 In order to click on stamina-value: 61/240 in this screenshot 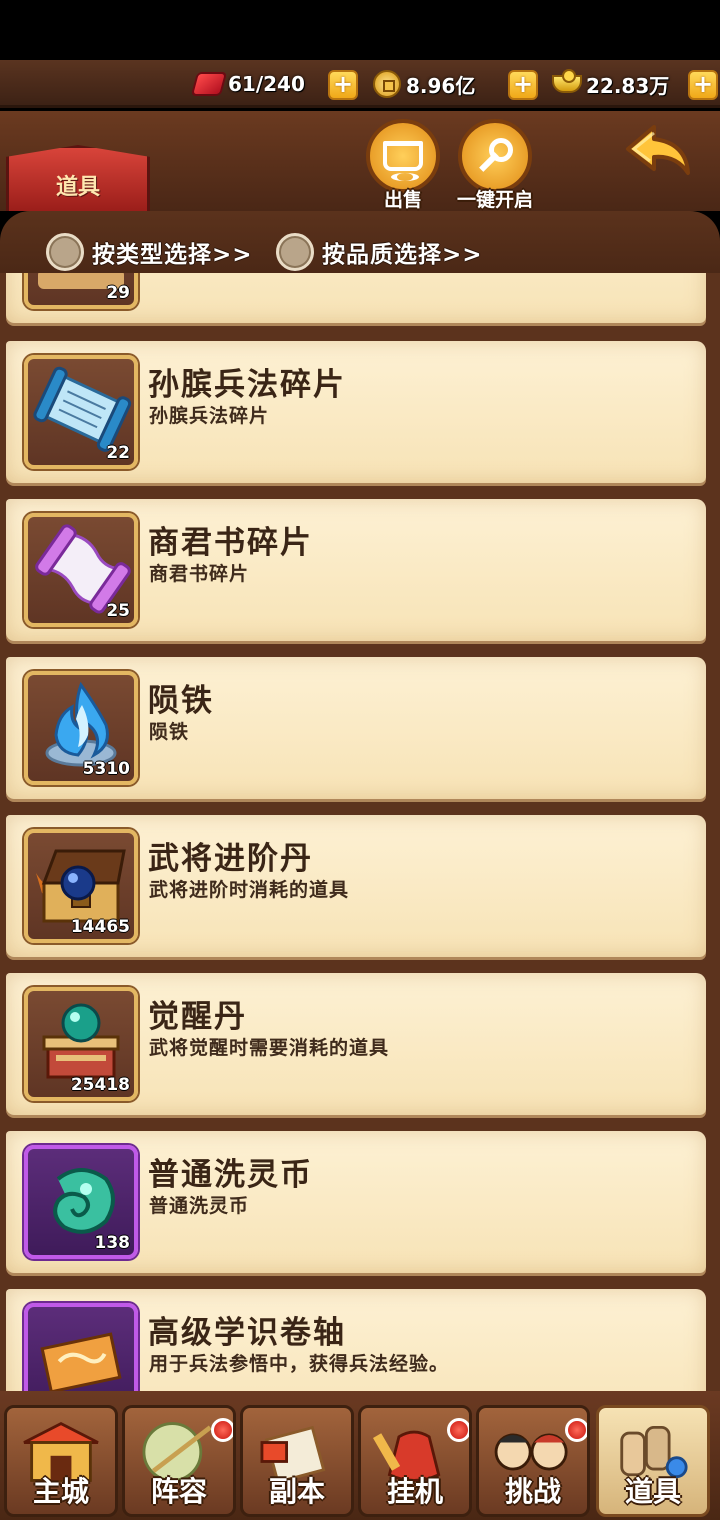, I will do `click(266, 84)`.